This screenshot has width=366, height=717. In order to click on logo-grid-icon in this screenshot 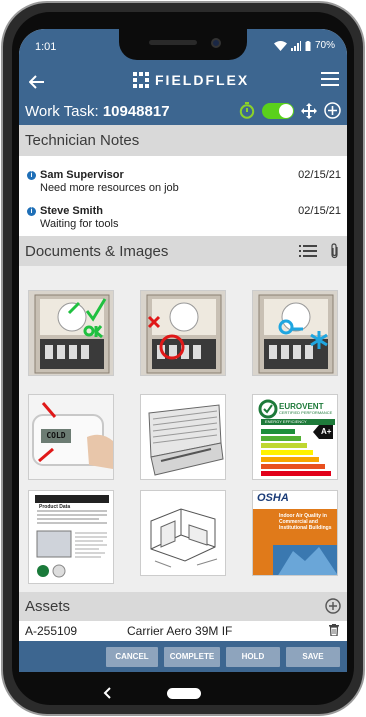, I will do `click(141, 80)`.